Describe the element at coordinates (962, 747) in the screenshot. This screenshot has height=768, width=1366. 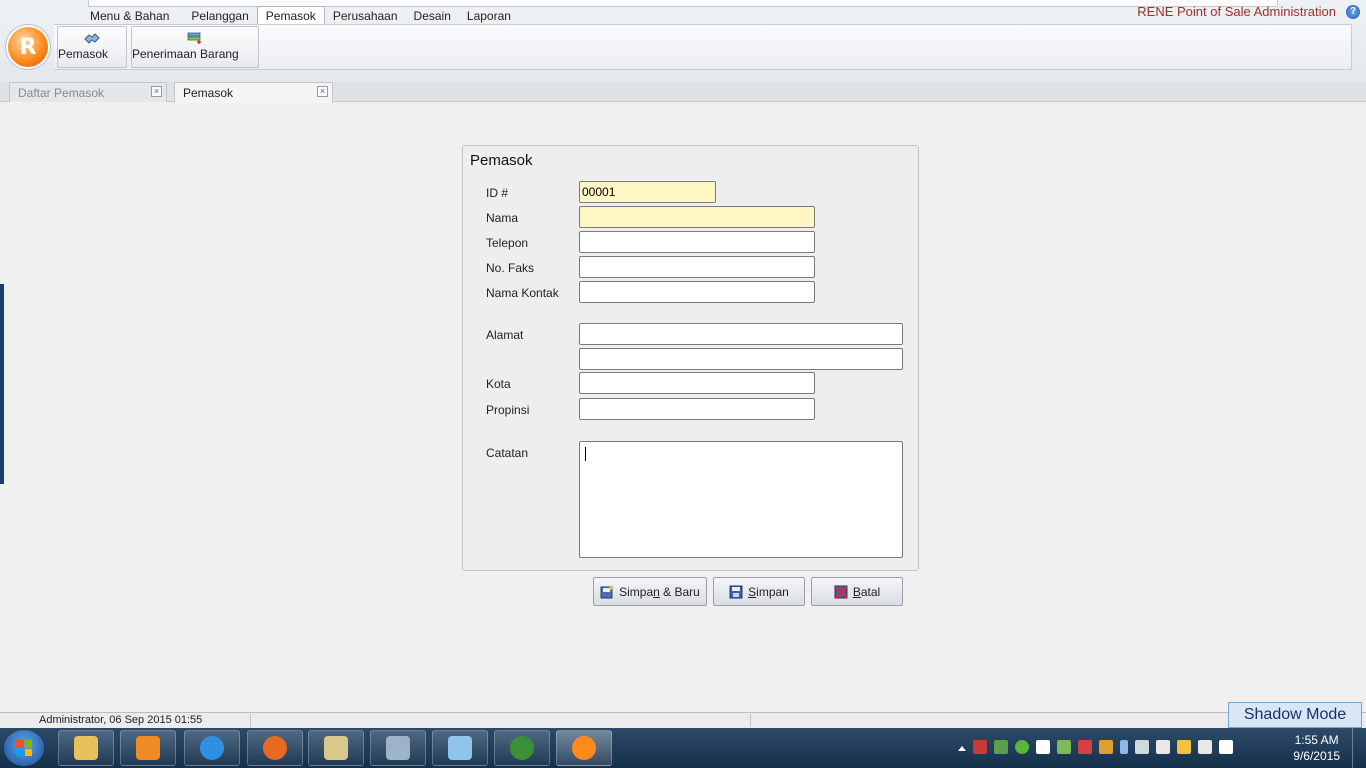
I see `tray-expand-icon` at that location.